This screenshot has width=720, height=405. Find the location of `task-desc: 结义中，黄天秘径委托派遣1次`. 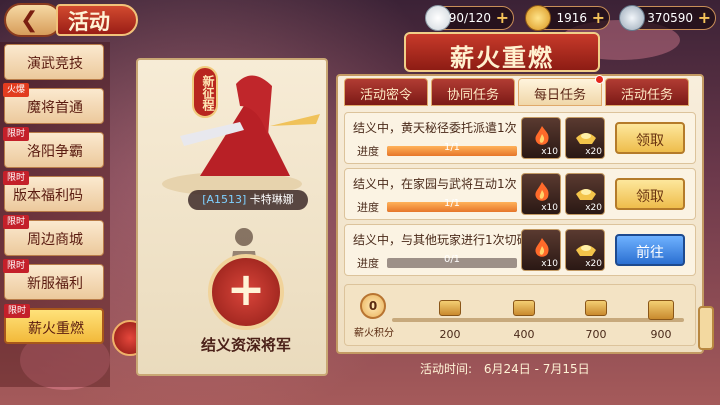

task-desc: 结义中，黄天秘径委托派遣1次 is located at coordinates (435, 128).